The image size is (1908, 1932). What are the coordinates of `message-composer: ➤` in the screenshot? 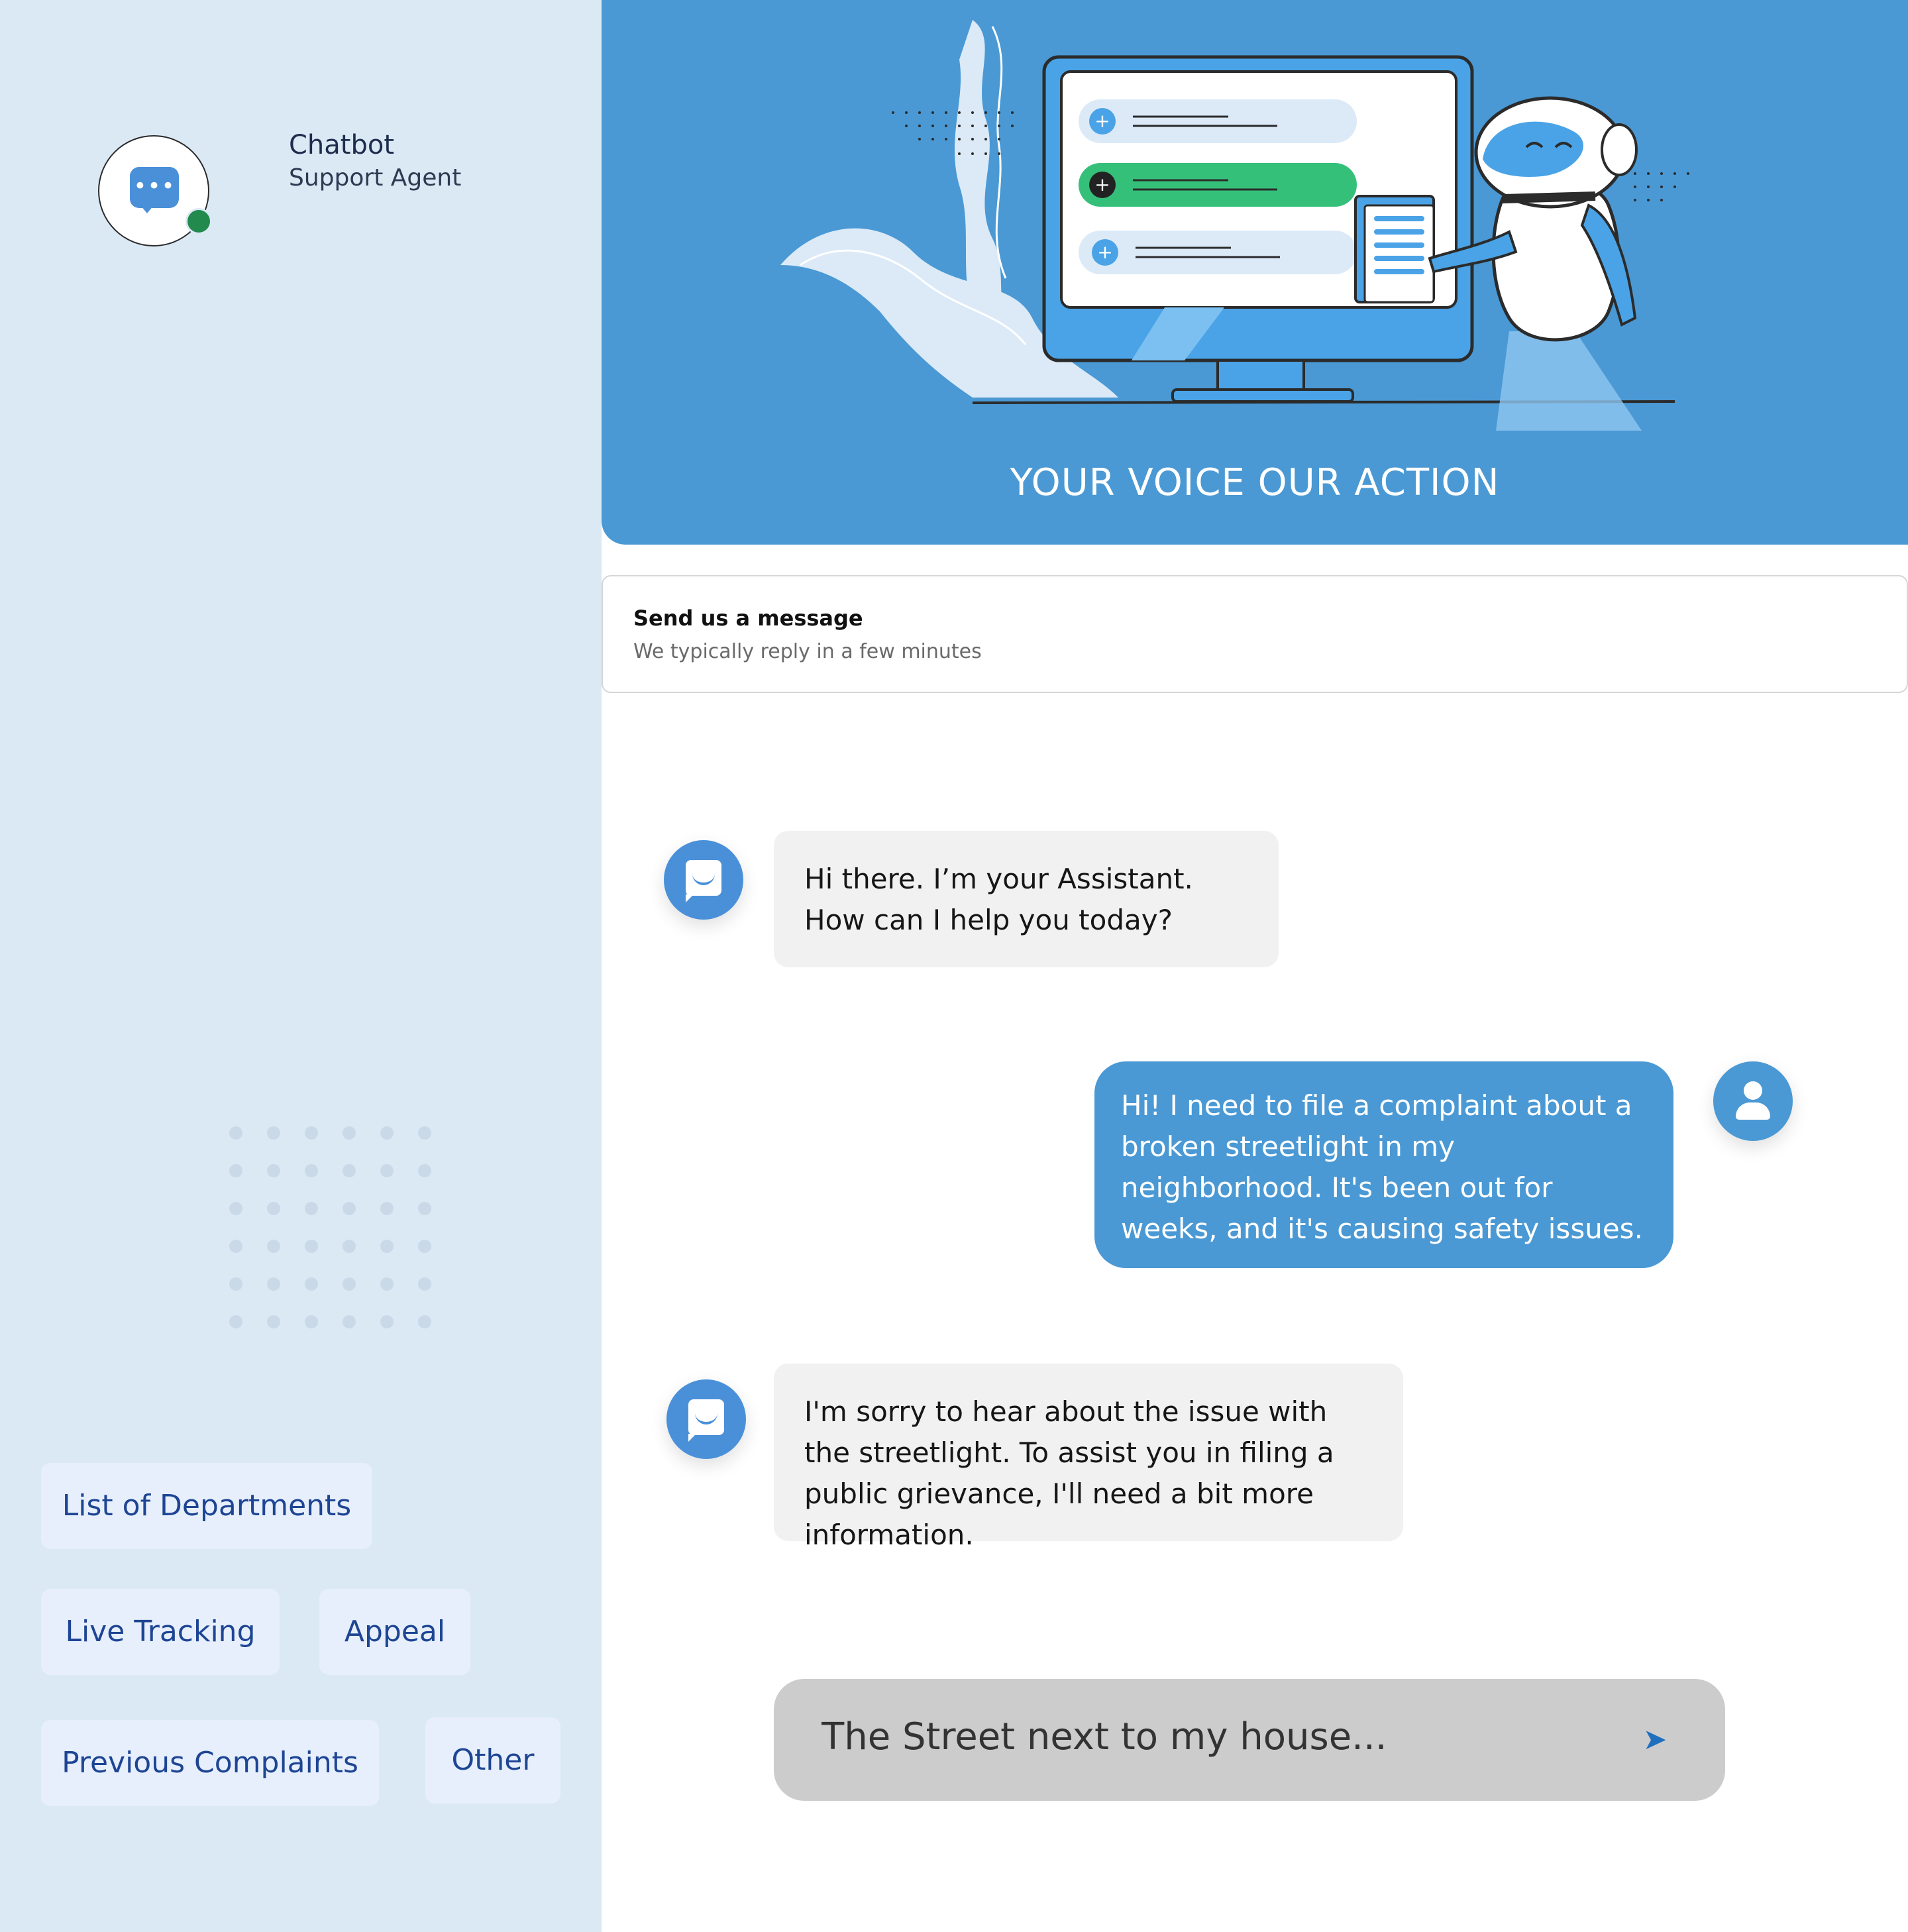 It's located at (1250, 1740).